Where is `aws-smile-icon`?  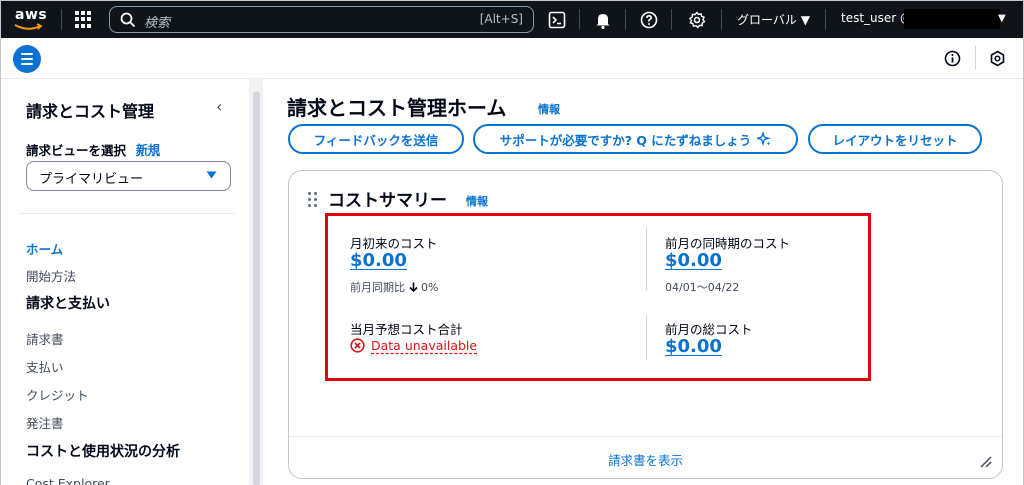 aws-smile-icon is located at coordinates (28, 26).